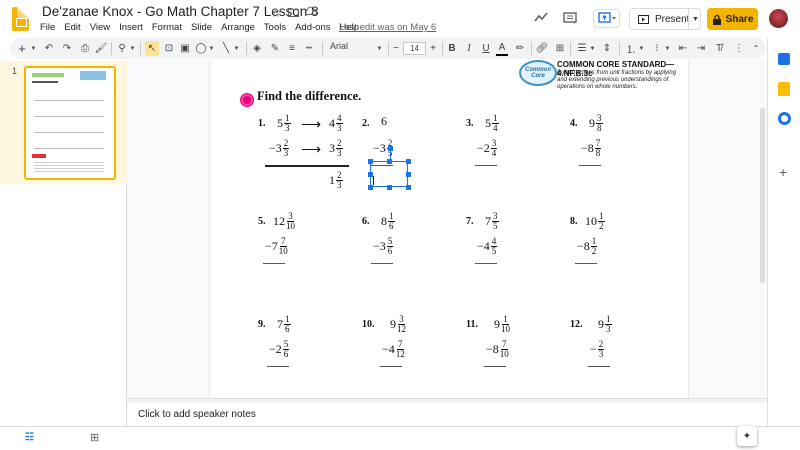 Image resolution: width=800 pixels, height=450 pixels. What do you see at coordinates (85, 48) in the screenshot?
I see `print-icon: ⎙` at bounding box center [85, 48].